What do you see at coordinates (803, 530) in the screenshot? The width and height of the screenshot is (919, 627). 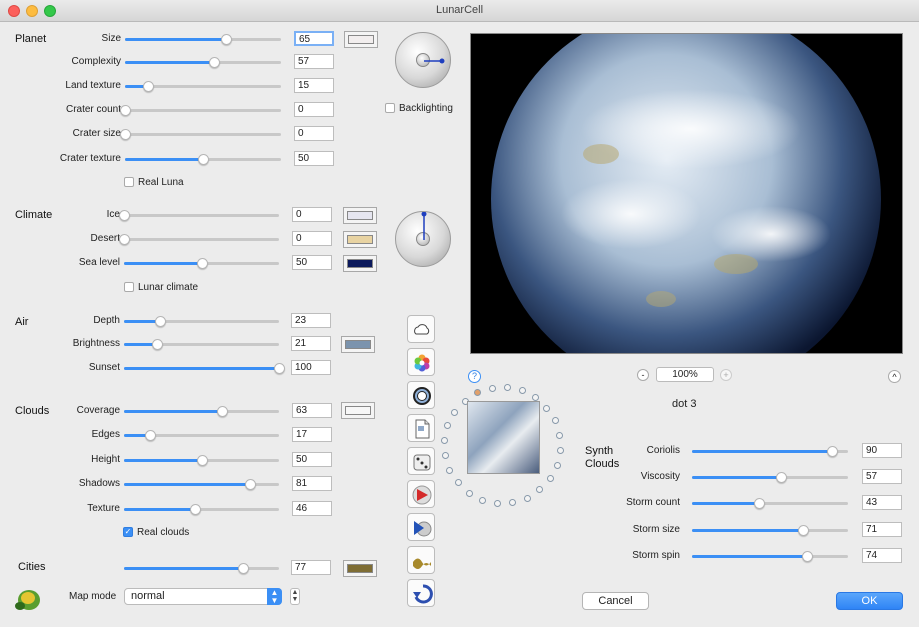 I see `storm-size-slider-knob` at bounding box center [803, 530].